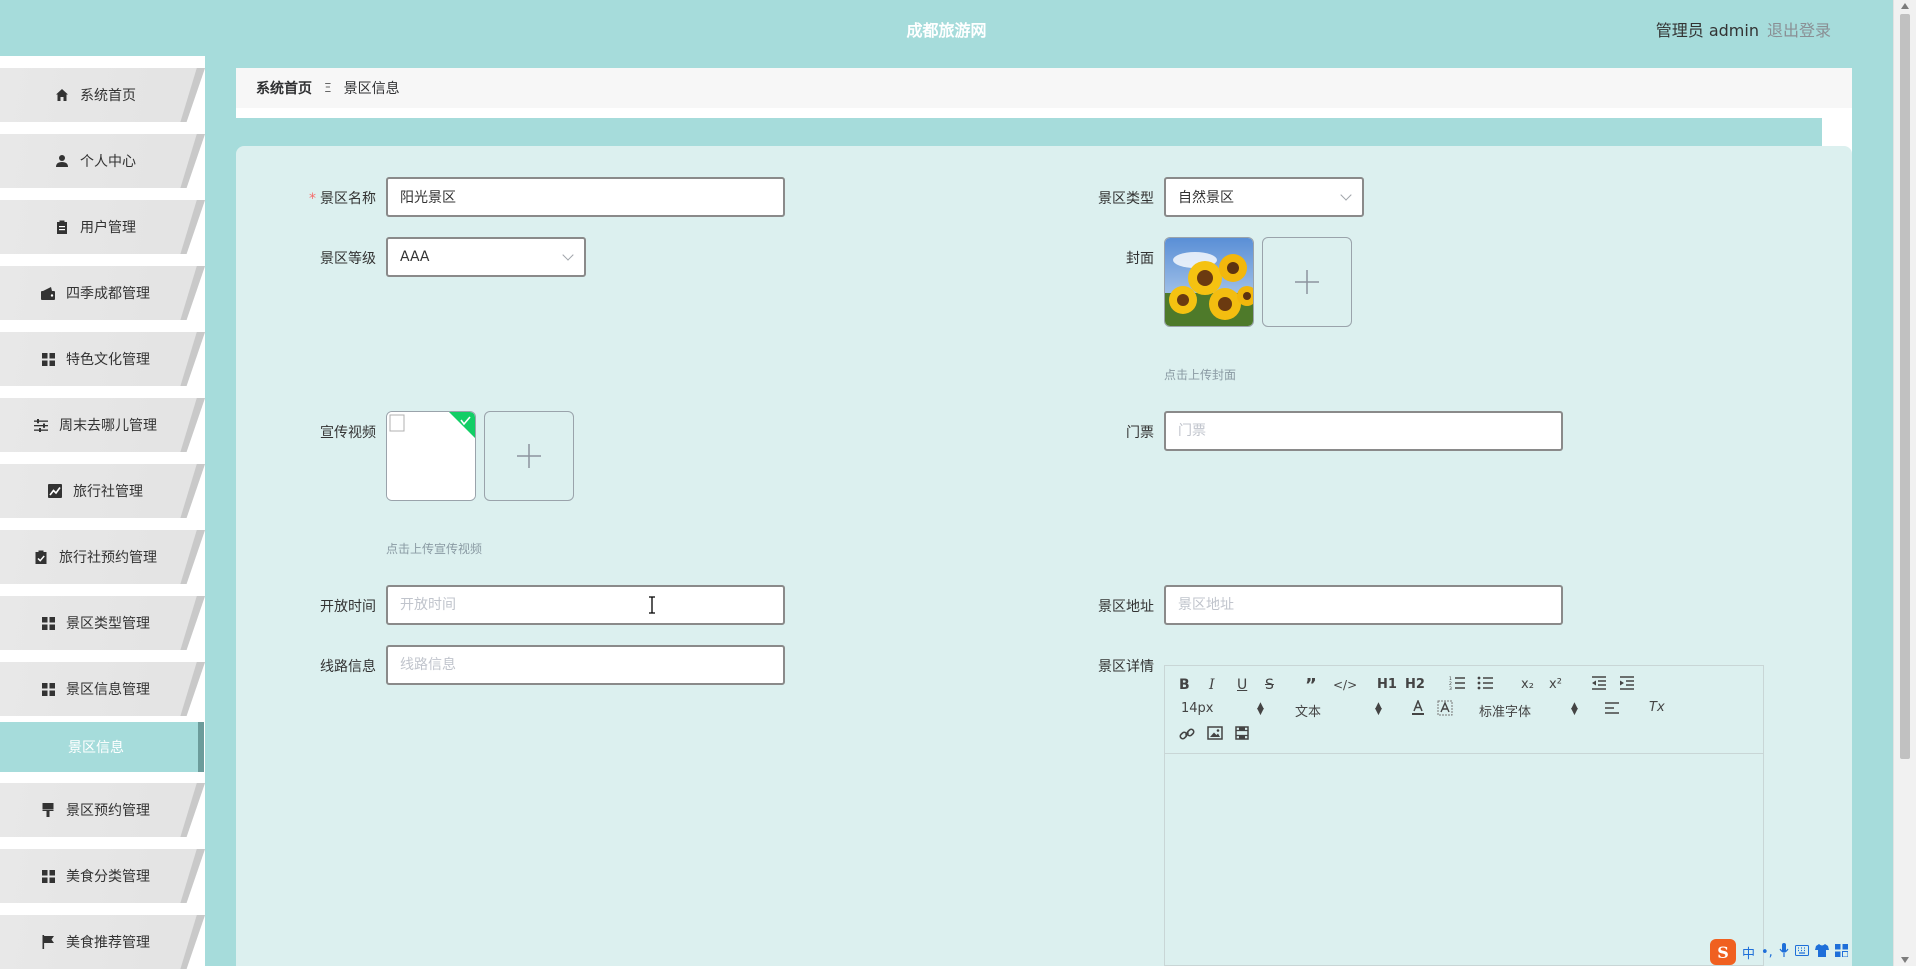 The width and height of the screenshot is (1916, 969). Describe the element at coordinates (1748, 952) in the screenshot. I see `ime-mode-toggle: 中` at that location.